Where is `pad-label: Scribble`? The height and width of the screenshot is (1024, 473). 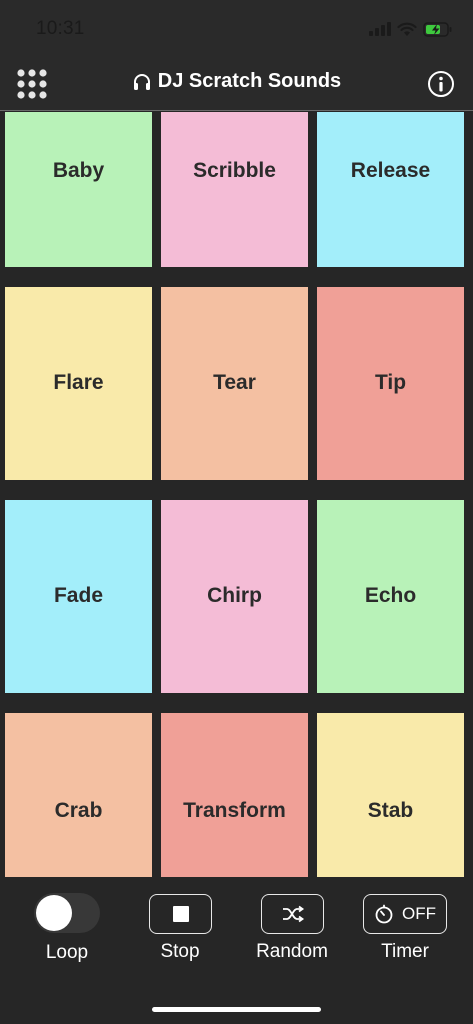
pad-label: Scribble is located at coordinates (234, 170).